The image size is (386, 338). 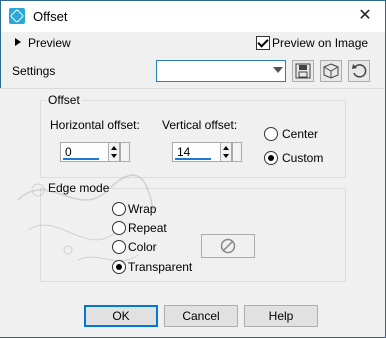 I want to click on randomize-button, so click(x=331, y=71).